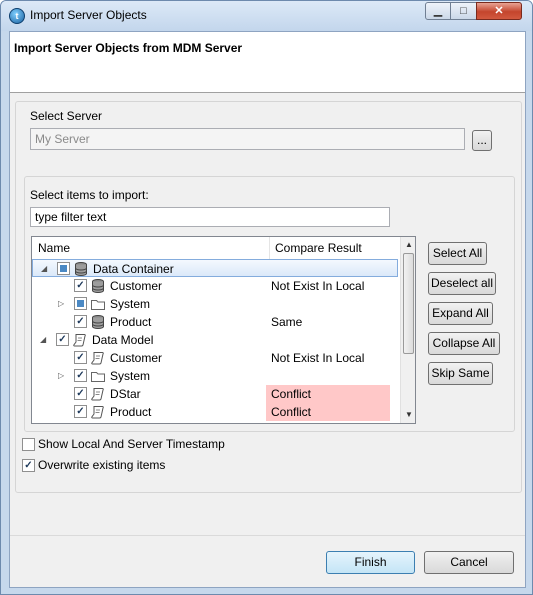 The height and width of the screenshot is (595, 533). I want to click on minimize-button: ▁, so click(438, 11).